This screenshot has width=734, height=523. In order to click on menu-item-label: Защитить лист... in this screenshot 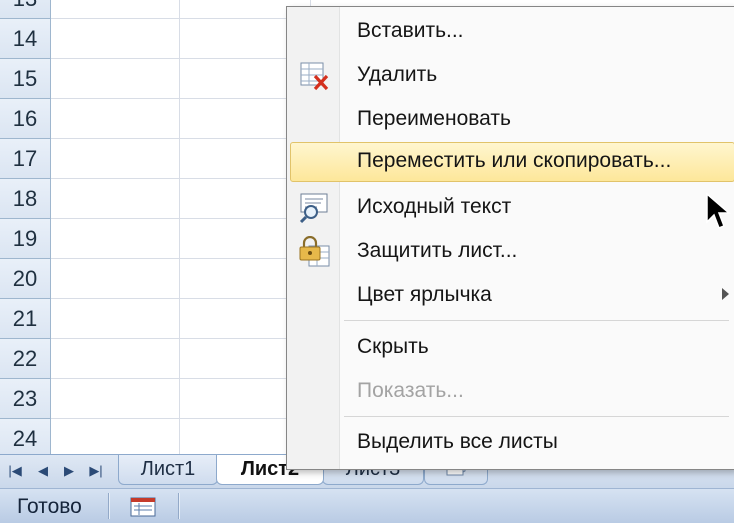, I will do `click(437, 250)`.